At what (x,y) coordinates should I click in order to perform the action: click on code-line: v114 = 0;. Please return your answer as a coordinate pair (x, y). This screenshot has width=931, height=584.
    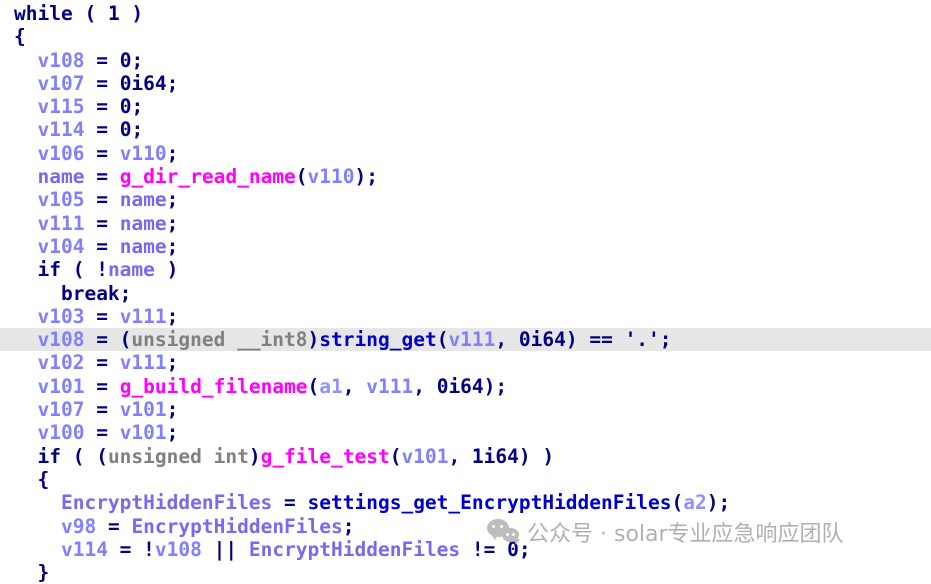
    Looking at the image, I should click on (465, 129).